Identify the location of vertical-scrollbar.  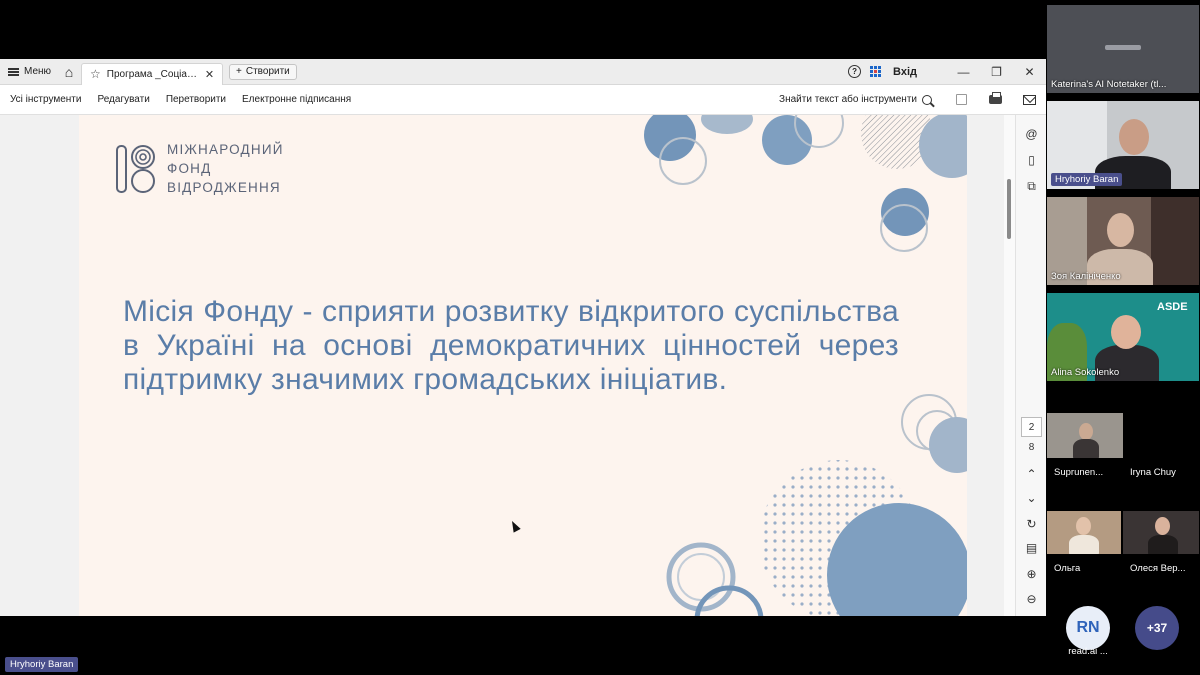
(1009, 365).